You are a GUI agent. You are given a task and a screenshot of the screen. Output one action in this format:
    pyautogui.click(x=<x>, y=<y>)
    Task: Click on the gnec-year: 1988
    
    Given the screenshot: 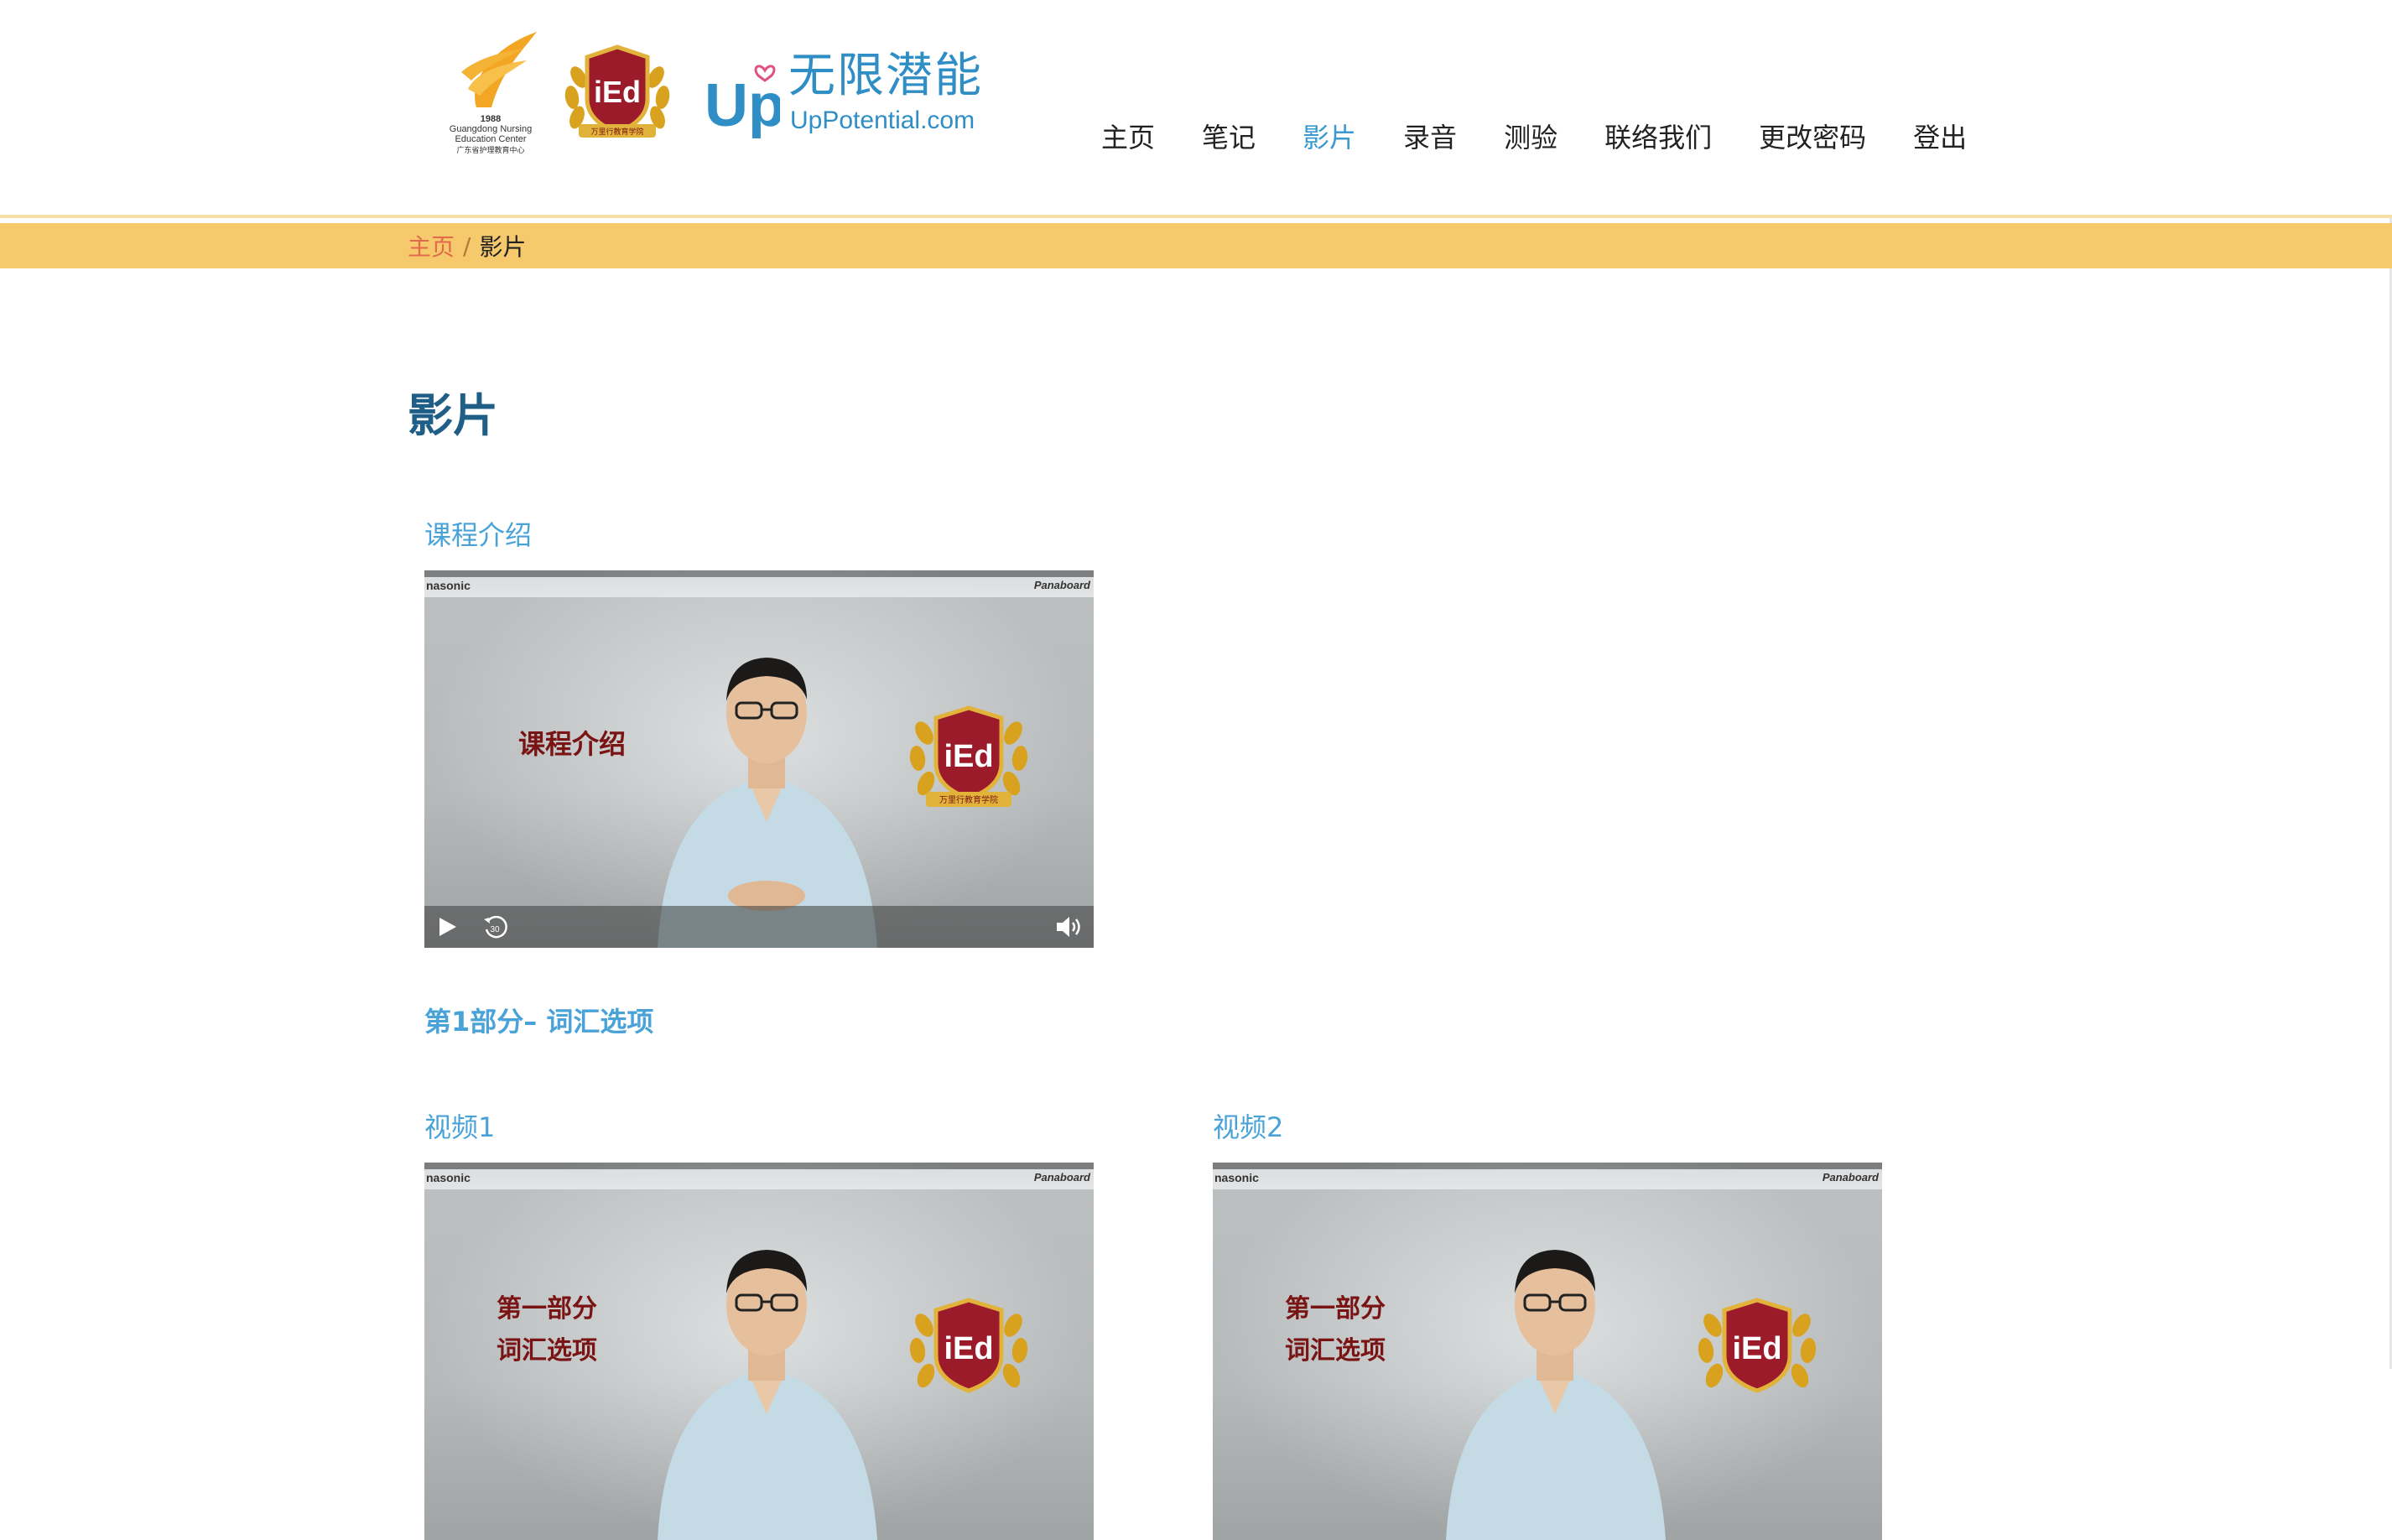 What is the action you would take?
    pyautogui.click(x=491, y=119)
    